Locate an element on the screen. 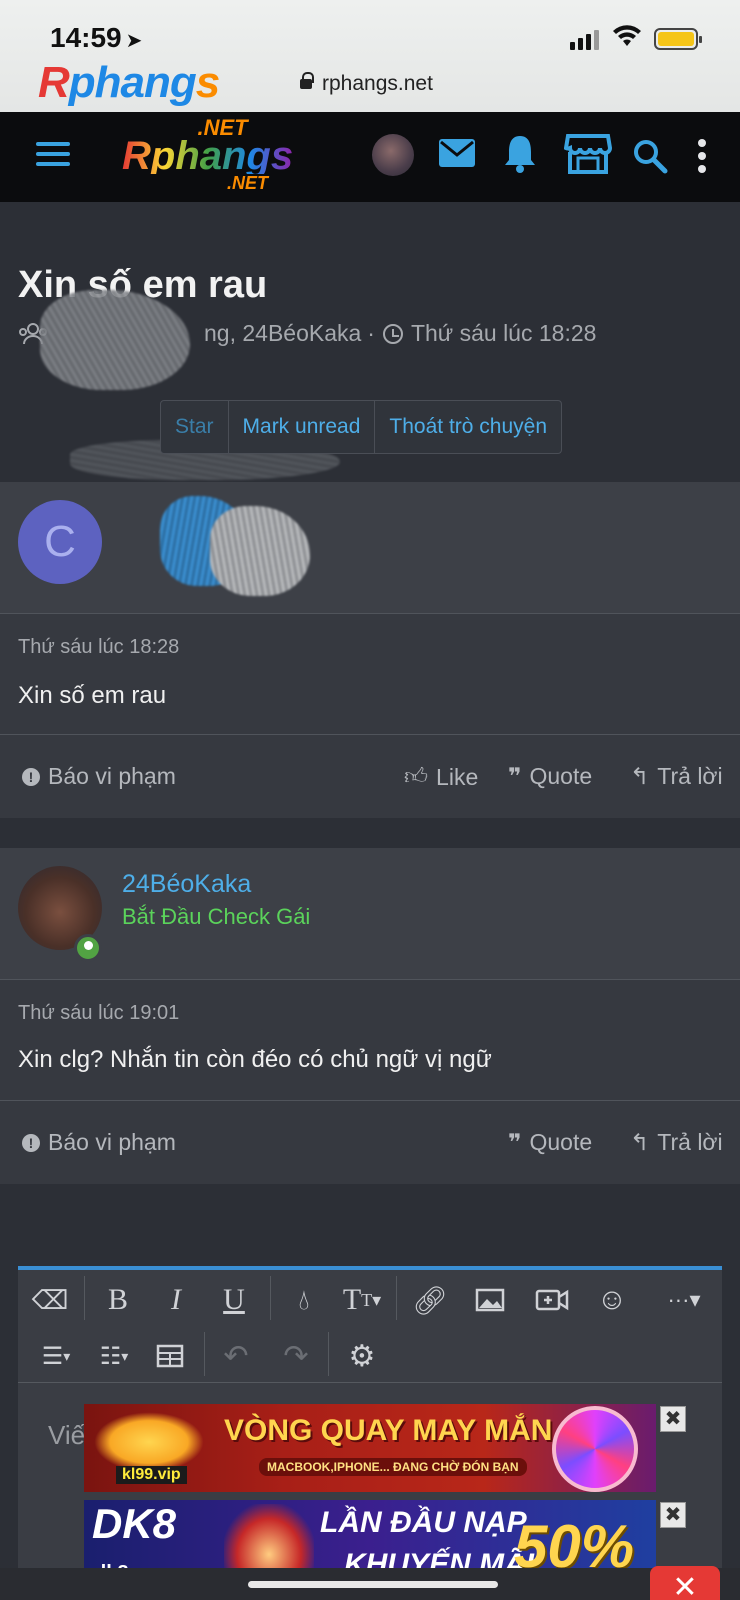  location-arrow-icon: ➤ is located at coordinates (134, 41).